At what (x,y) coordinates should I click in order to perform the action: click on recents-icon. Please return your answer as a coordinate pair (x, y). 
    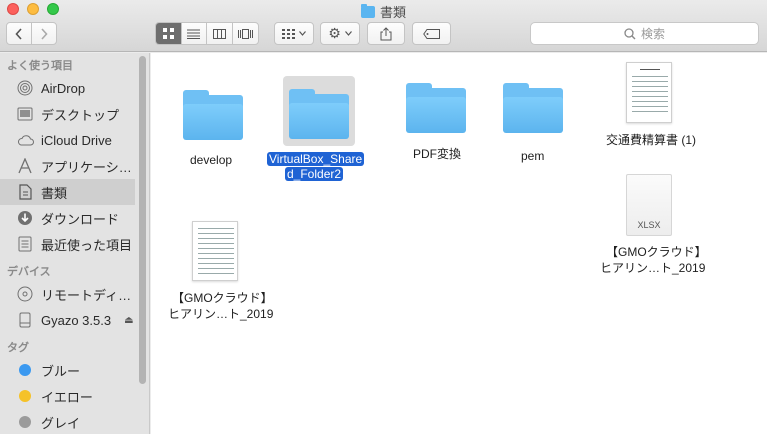
    Looking at the image, I should click on (25, 244).